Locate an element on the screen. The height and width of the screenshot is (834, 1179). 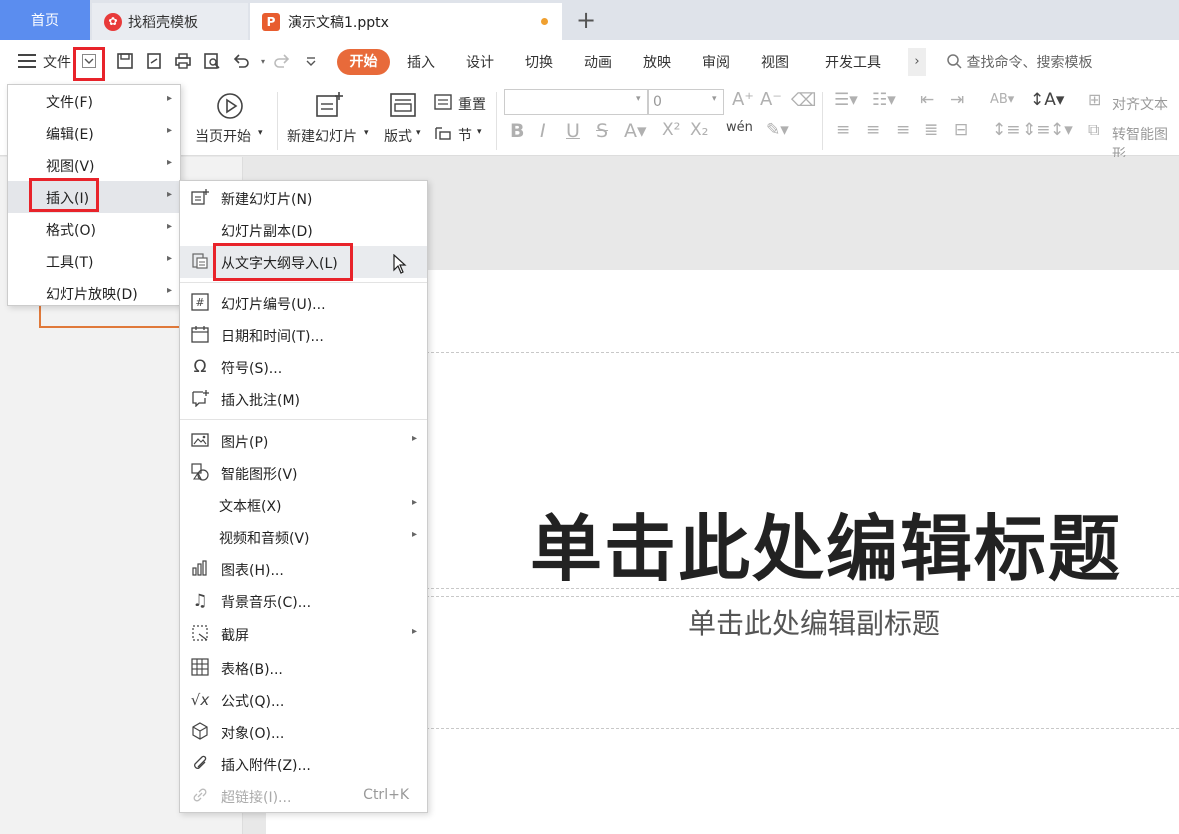
tab-home: 首页 is located at coordinates (45, 20).